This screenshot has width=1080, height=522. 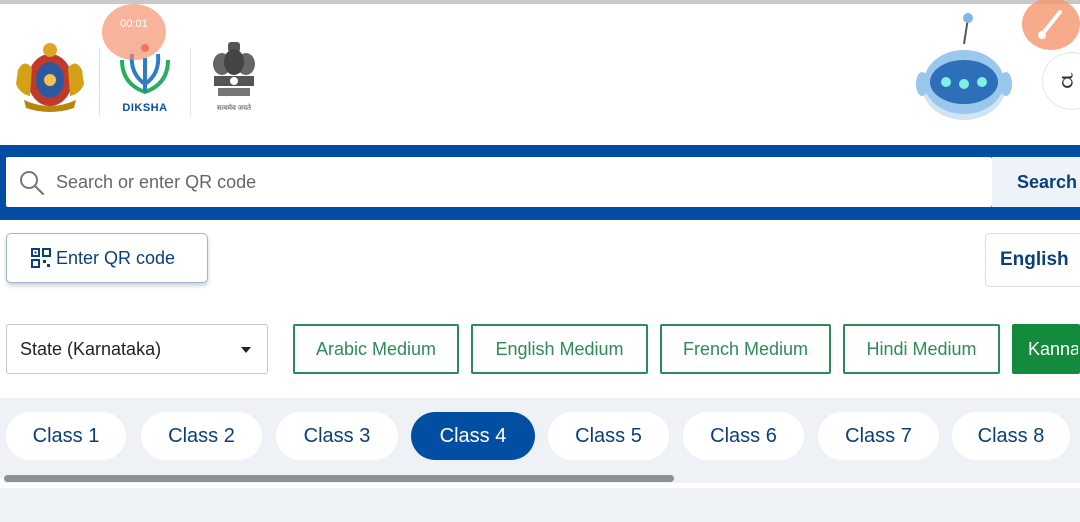 I want to click on paintbrush-icon, so click(x=1051, y=25).